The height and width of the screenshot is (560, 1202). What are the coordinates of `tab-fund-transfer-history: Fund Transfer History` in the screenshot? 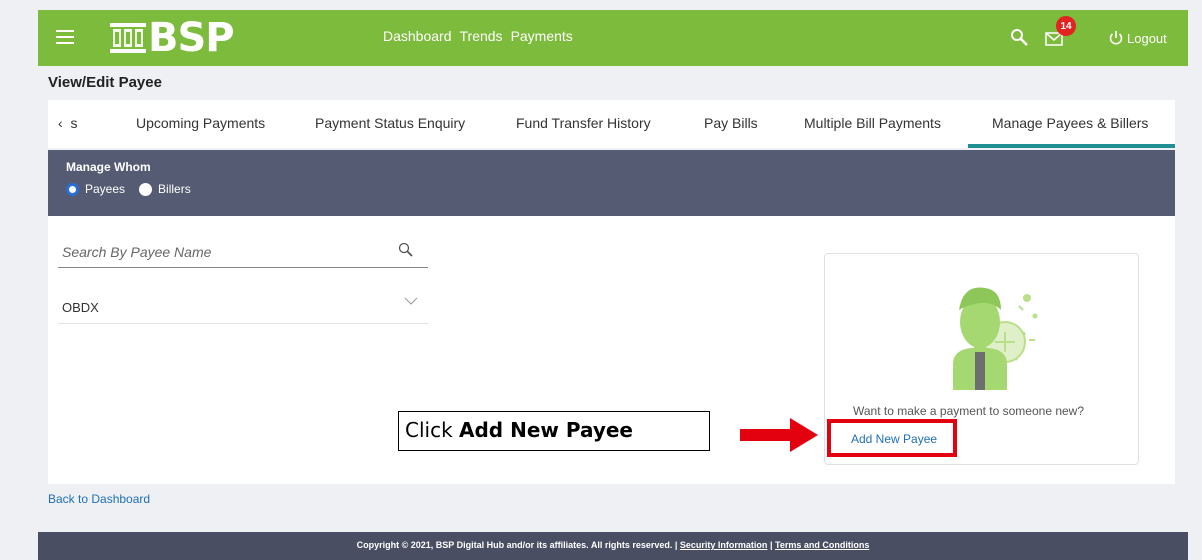 It's located at (583, 123).